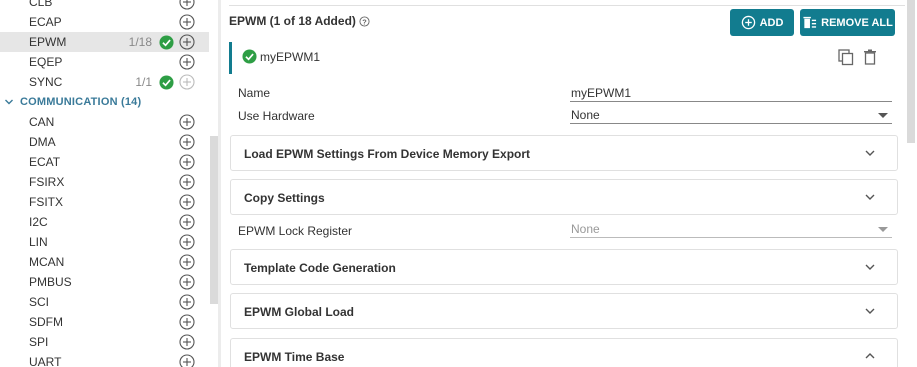 The height and width of the screenshot is (367, 917). I want to click on section-global-load: EPWM Global Load, so click(564, 311).